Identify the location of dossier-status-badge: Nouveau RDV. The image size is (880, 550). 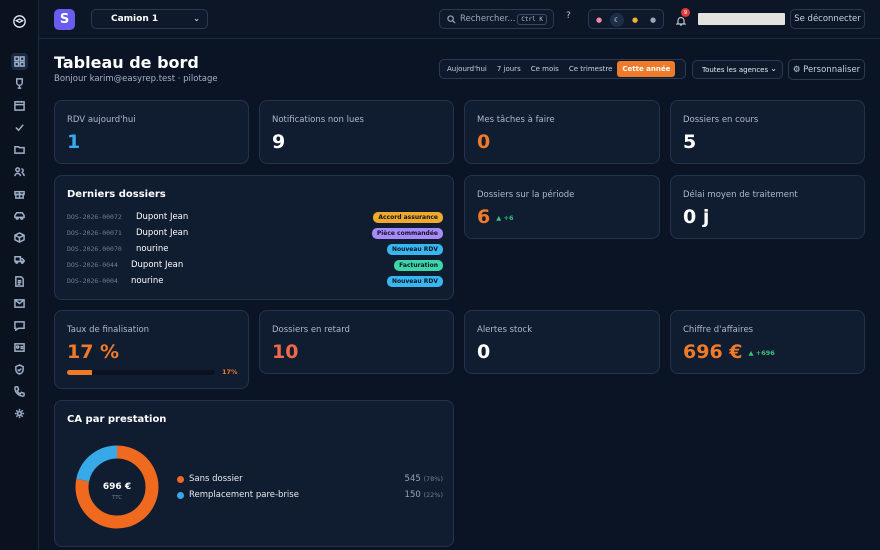
(414, 249).